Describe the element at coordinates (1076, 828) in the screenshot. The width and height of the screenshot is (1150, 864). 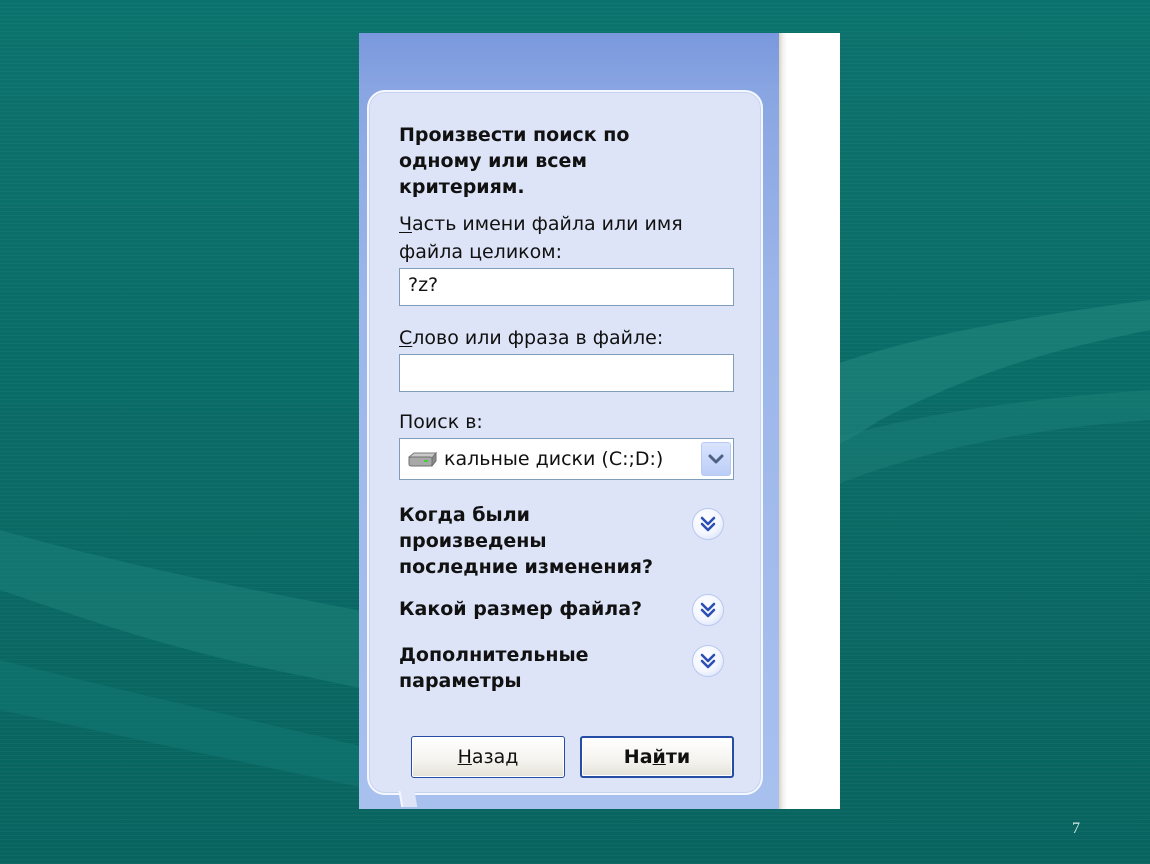
I see `slide-number: 7` at that location.